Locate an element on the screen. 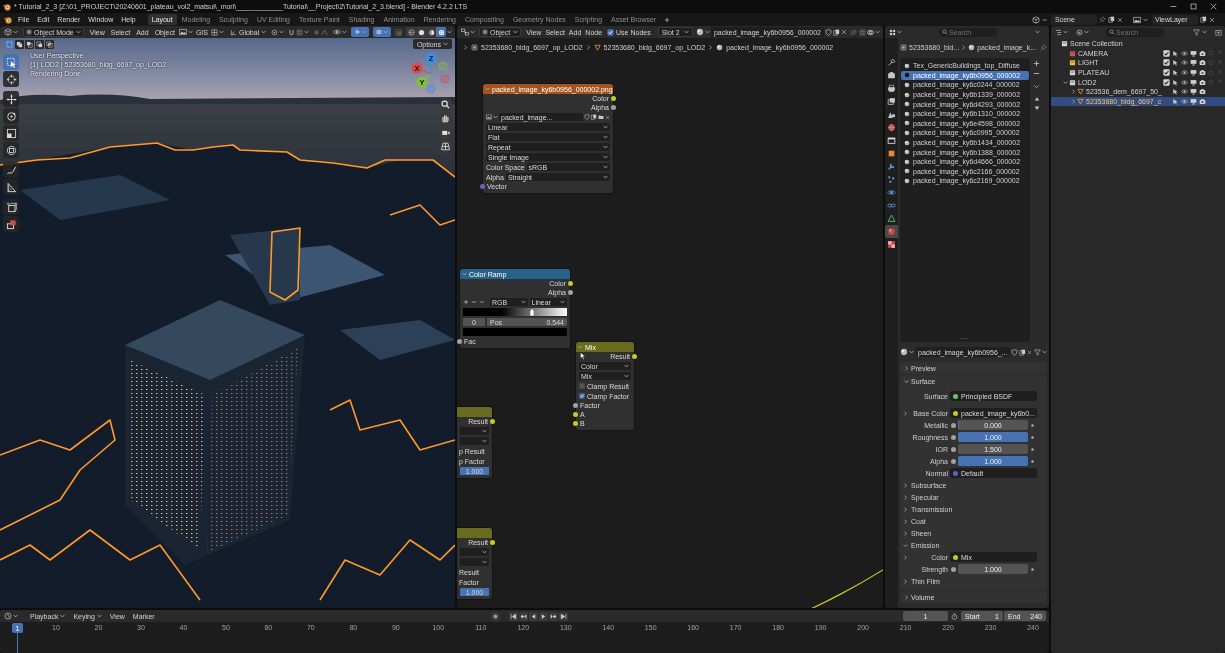 The width and height of the screenshot is (1225, 653). dot-ring-icon is located at coordinates (275, 32).